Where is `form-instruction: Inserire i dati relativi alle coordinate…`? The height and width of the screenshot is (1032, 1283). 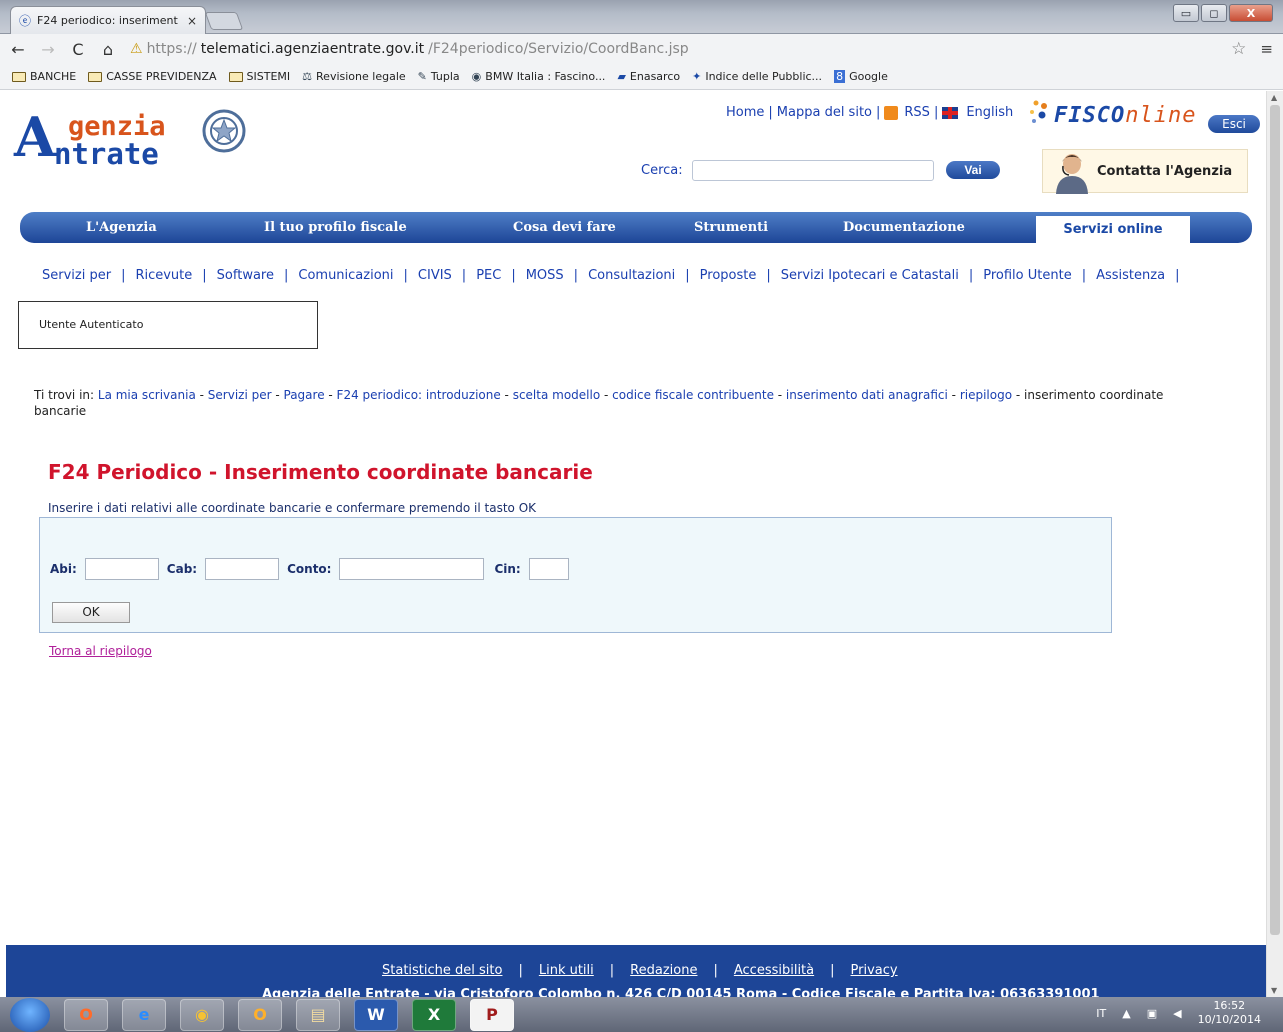 form-instruction: Inserire i dati relativi alle coordinate… is located at coordinates (292, 508).